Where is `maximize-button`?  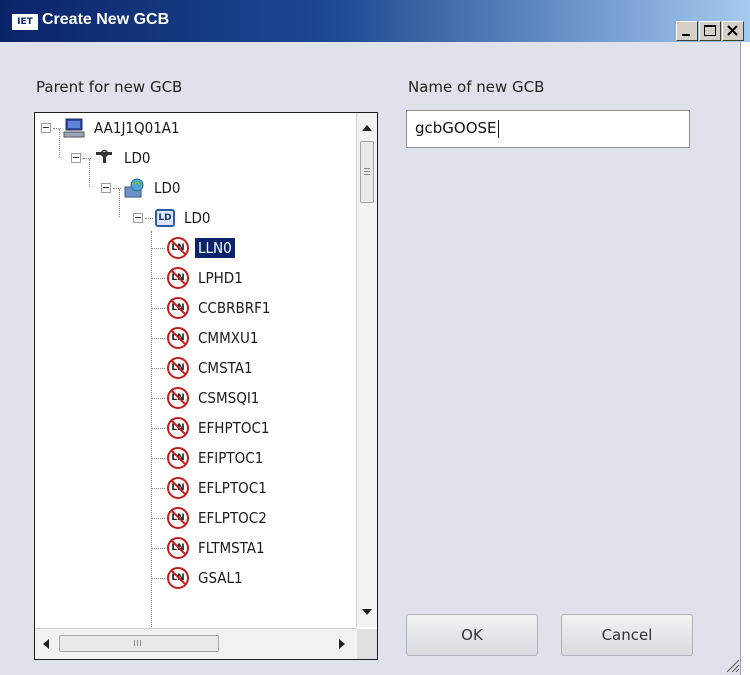 maximize-button is located at coordinates (710, 31).